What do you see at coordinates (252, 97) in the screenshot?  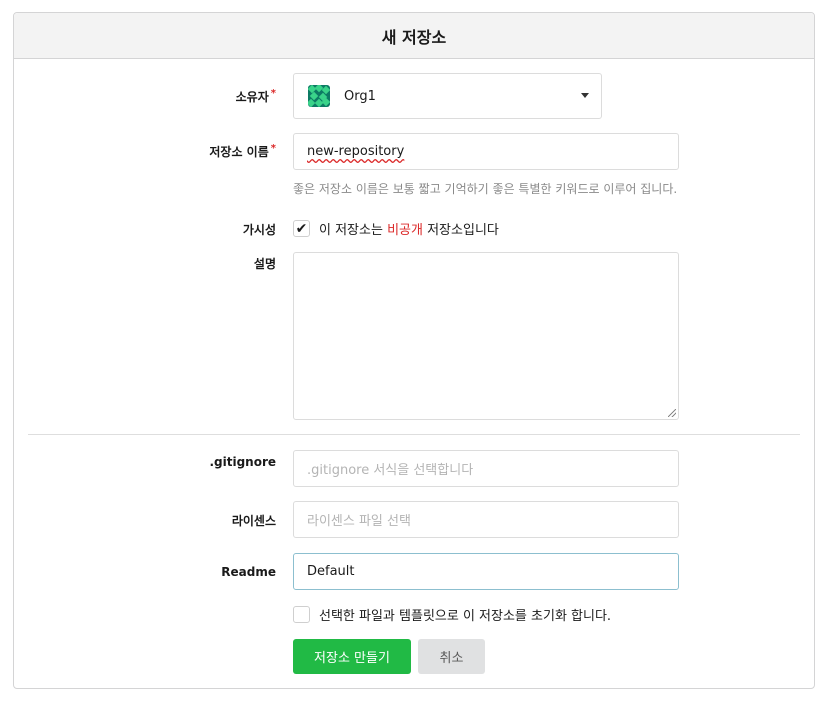 I see `owner-label-text: 소유자` at bounding box center [252, 97].